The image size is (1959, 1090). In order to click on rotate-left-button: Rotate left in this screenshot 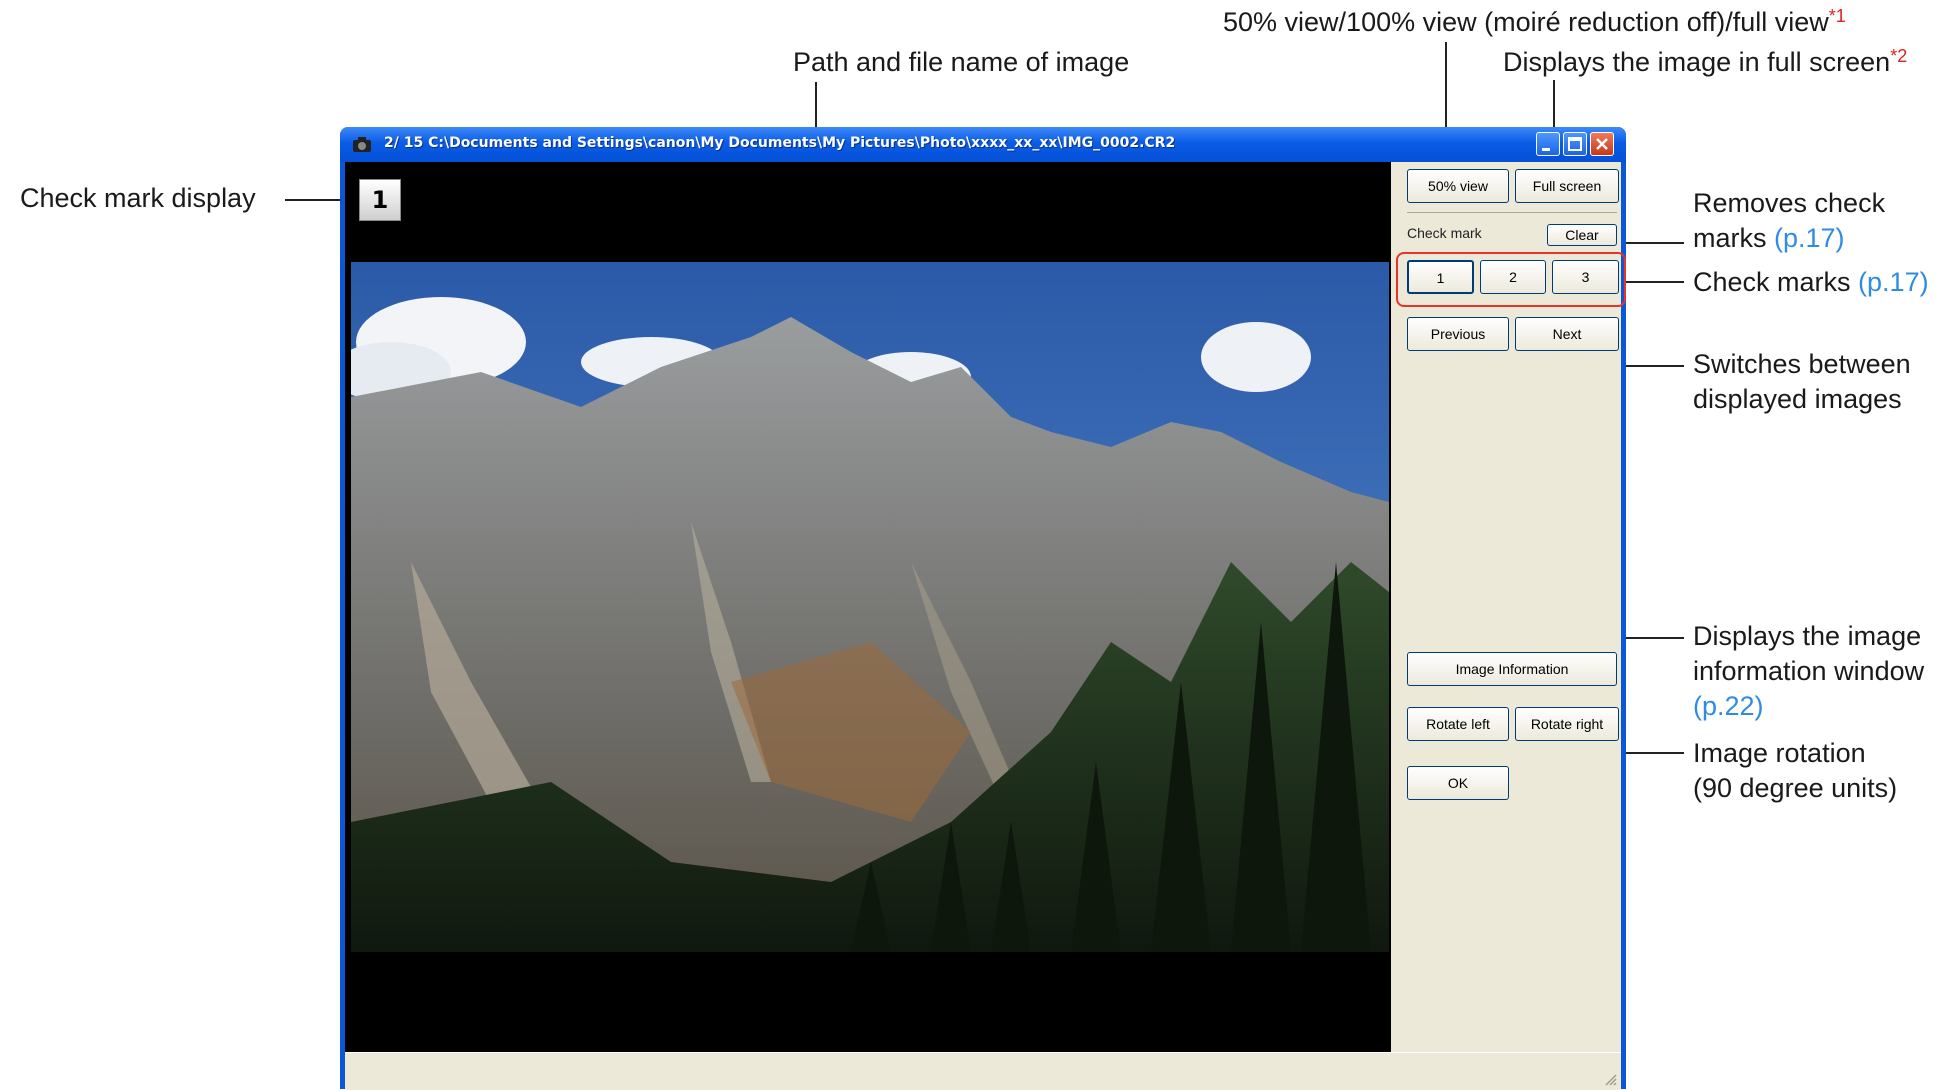, I will do `click(1458, 724)`.